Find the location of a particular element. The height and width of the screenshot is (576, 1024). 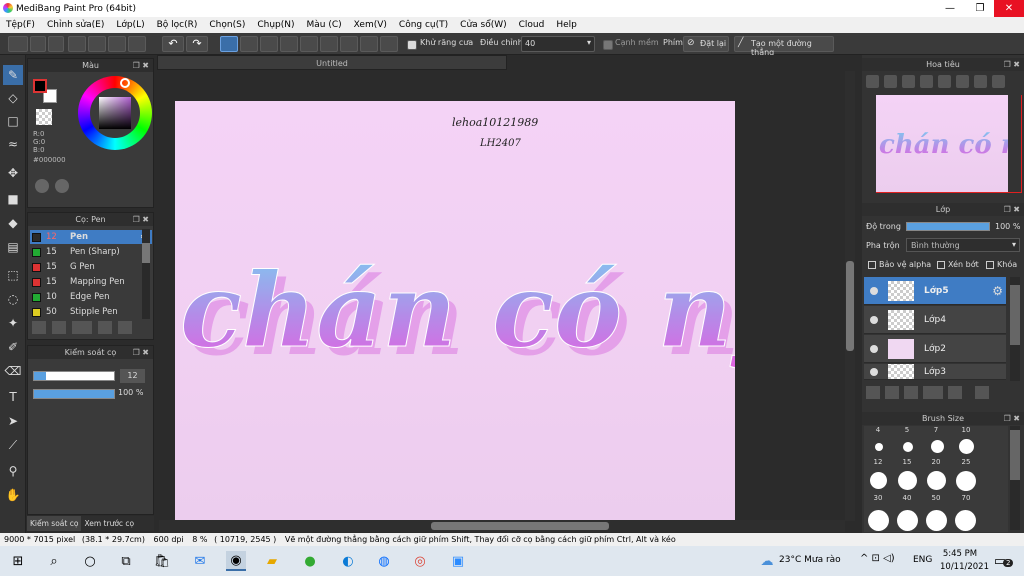

zoom-in-alt-icon is located at coordinates (890, 81).